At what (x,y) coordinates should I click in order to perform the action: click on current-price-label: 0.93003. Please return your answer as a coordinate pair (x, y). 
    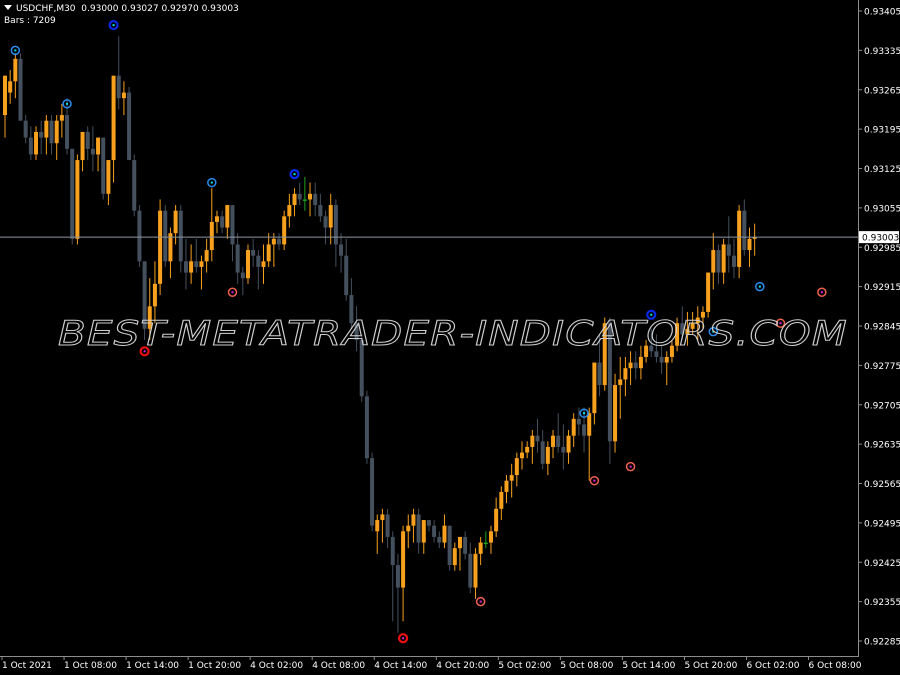
    Looking at the image, I should click on (880, 239).